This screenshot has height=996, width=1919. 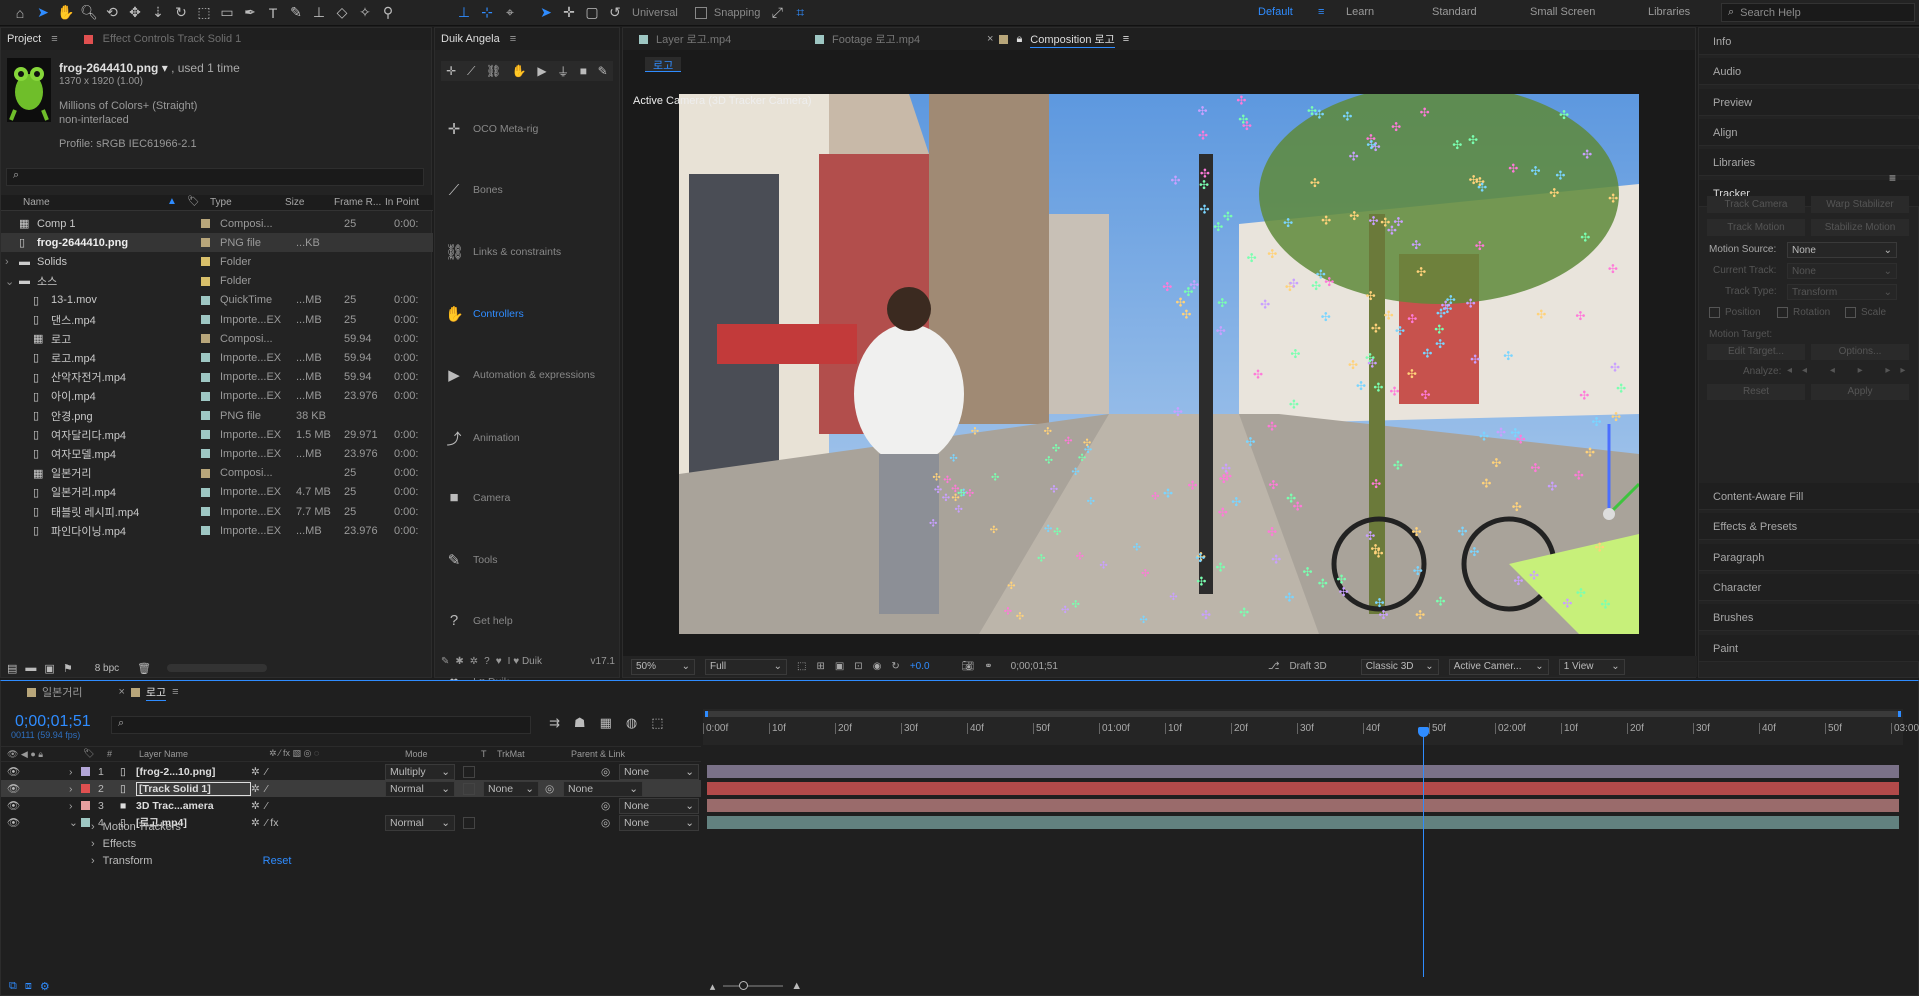 What do you see at coordinates (217, 261) in the screenshot?
I see `project-item-row: › ▬ Solids Folder` at bounding box center [217, 261].